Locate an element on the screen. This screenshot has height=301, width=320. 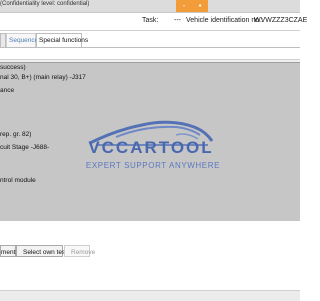
watermark-tagline: EXPERT SUPPORT ANYWHERE is located at coordinates (153, 165).